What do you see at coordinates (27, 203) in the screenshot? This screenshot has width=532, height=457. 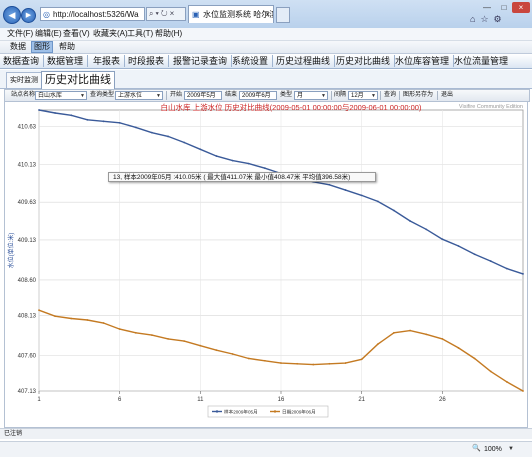 I see `y-tick-label: 409.63` at bounding box center [27, 203].